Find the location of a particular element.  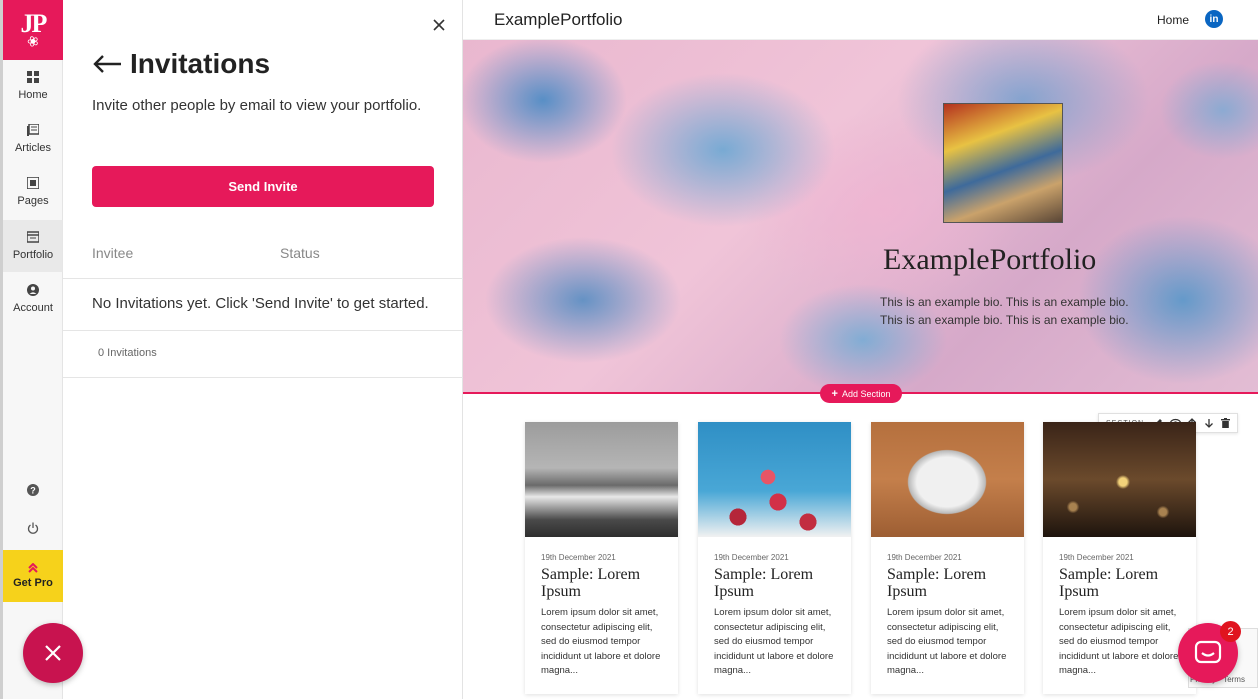

nav-item-pages: Pages is located at coordinates (33, 192).